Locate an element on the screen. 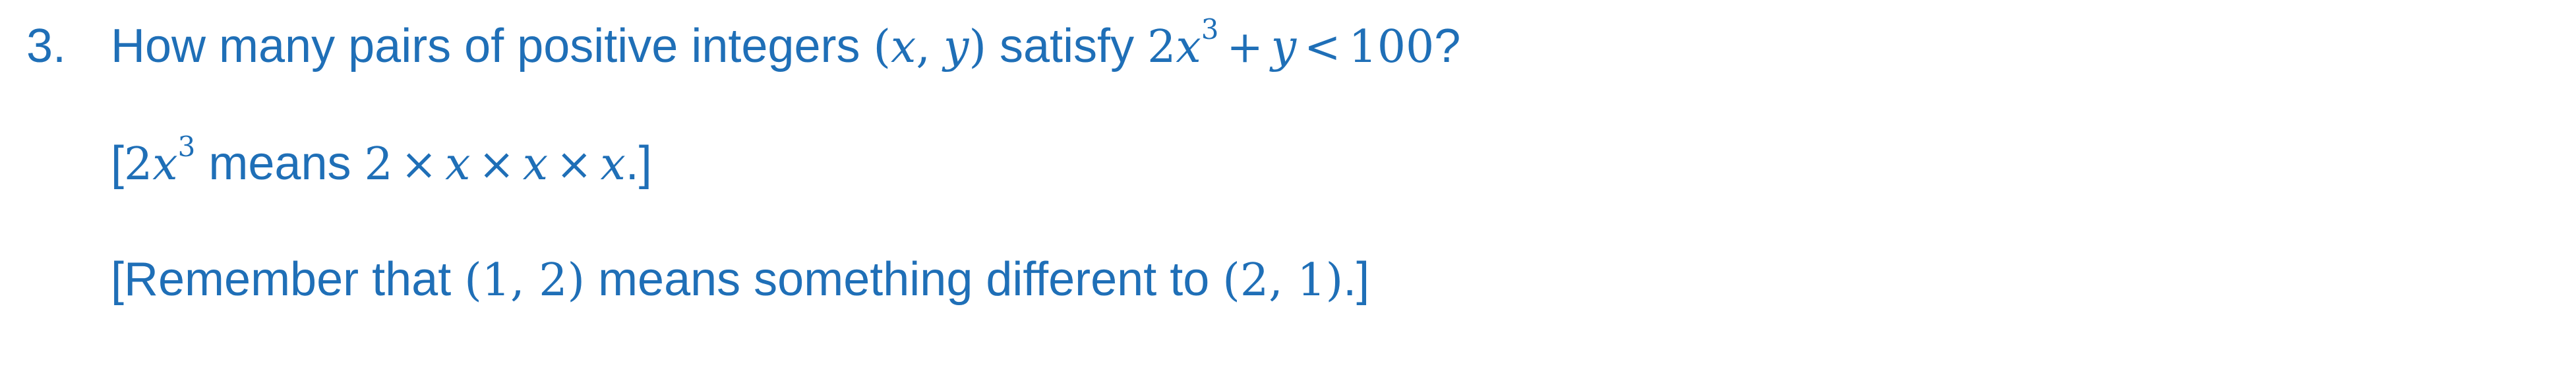 The image size is (2576, 377). def-means-text: means is located at coordinates (279, 163).